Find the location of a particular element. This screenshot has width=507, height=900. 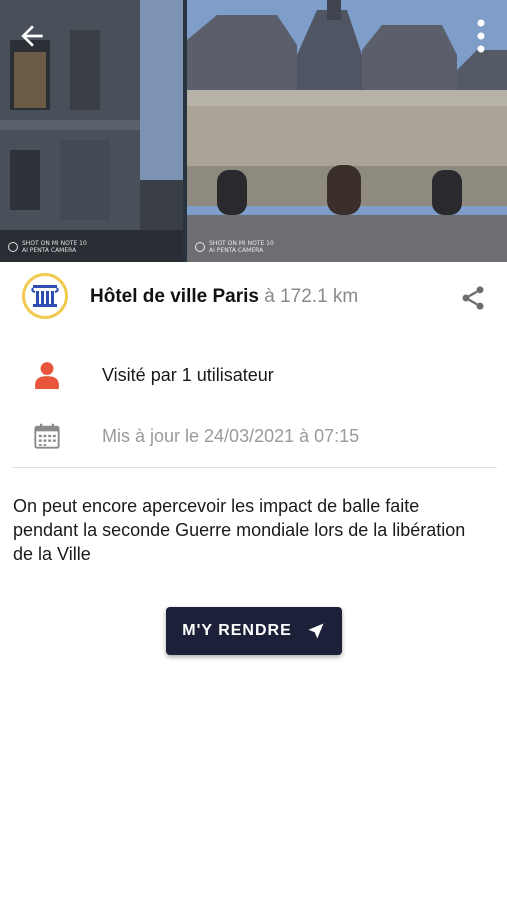

place-distance: à 172.1 km is located at coordinates (308, 296).